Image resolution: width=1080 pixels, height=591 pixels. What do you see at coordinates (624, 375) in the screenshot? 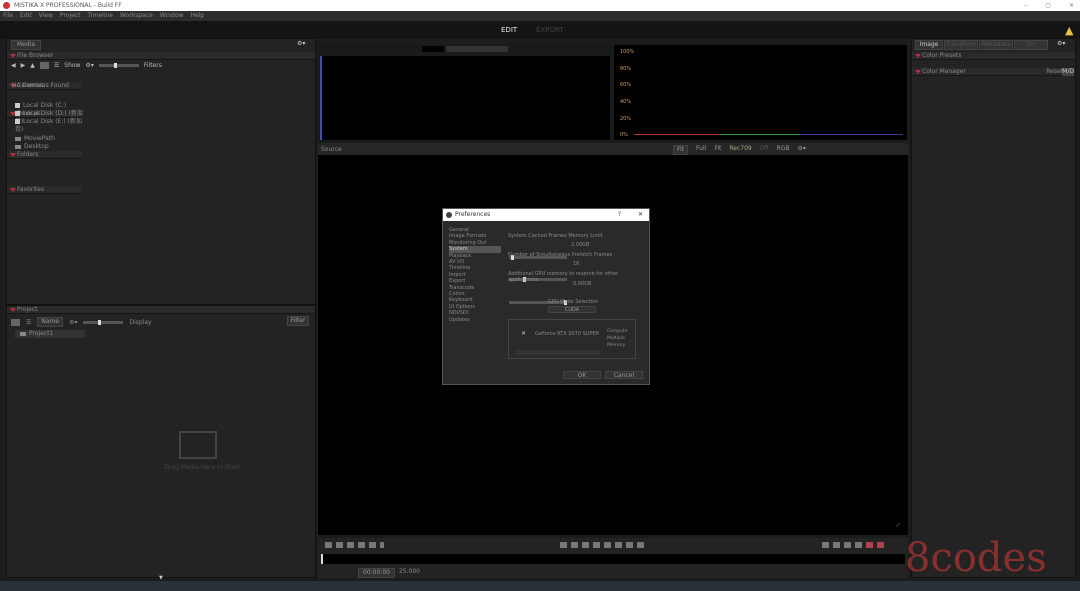
I see `cancel-button: Cancel` at bounding box center [624, 375].